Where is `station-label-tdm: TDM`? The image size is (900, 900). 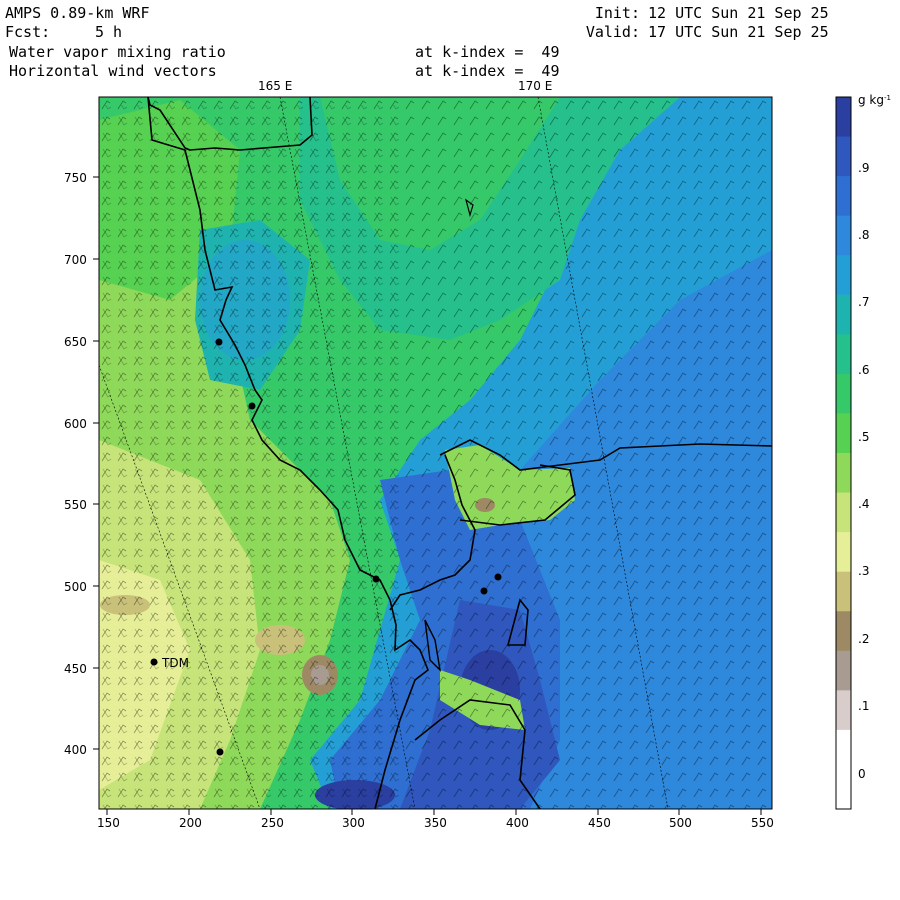 station-label-tdm: TDM is located at coordinates (175, 663).